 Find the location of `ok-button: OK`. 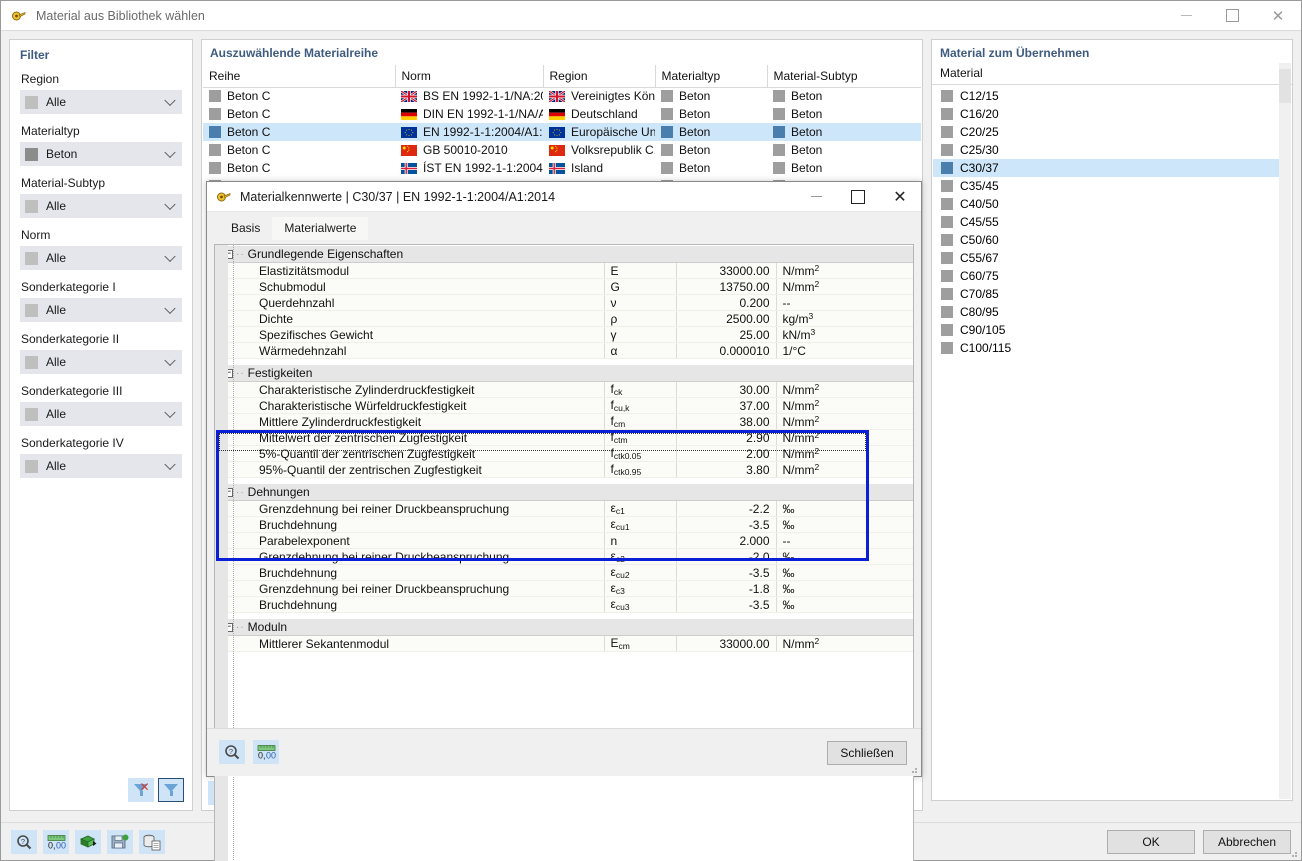

ok-button: OK is located at coordinates (1151, 842).